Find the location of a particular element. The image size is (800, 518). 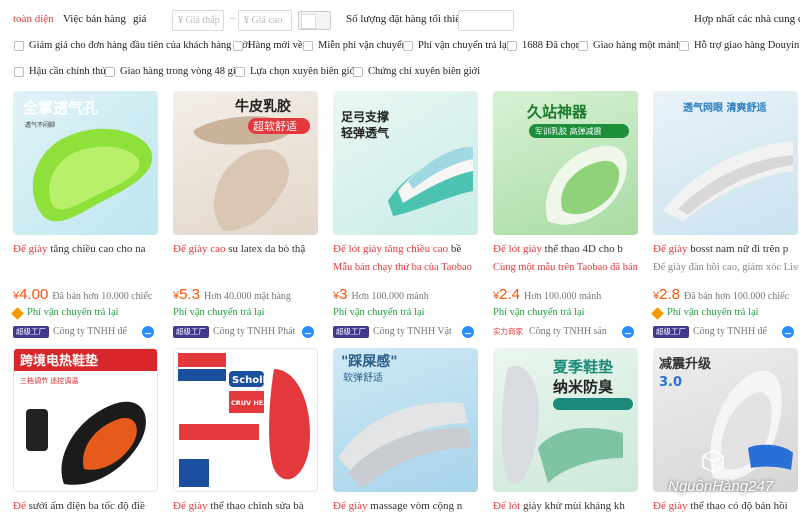

filter-all-tab: toàn diện is located at coordinates (33, 19).